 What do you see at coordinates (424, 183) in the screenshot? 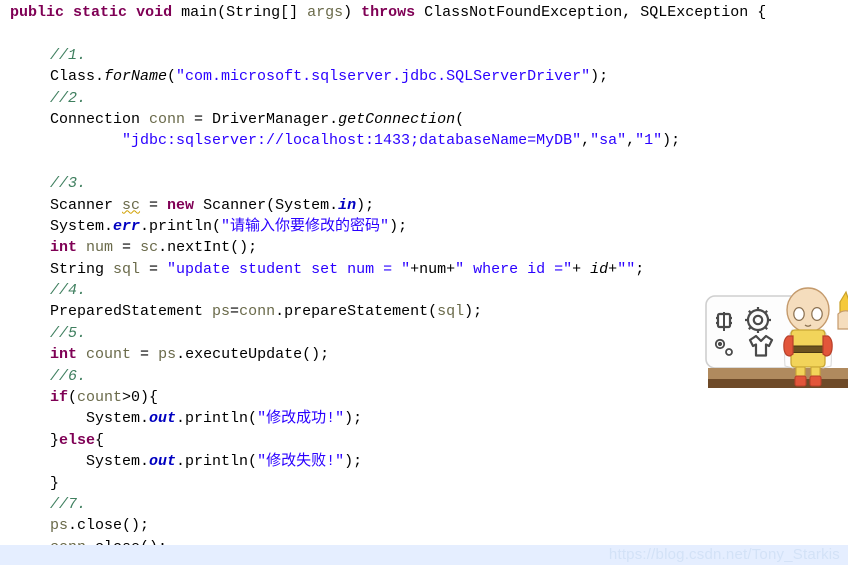
I see `code-line-comment-3: //3.` at bounding box center [424, 183].